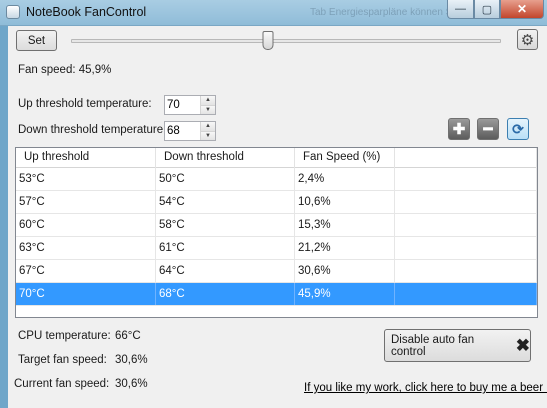 The height and width of the screenshot is (408, 547). I want to click on up-threshold-decrement: ▼, so click(208, 109).